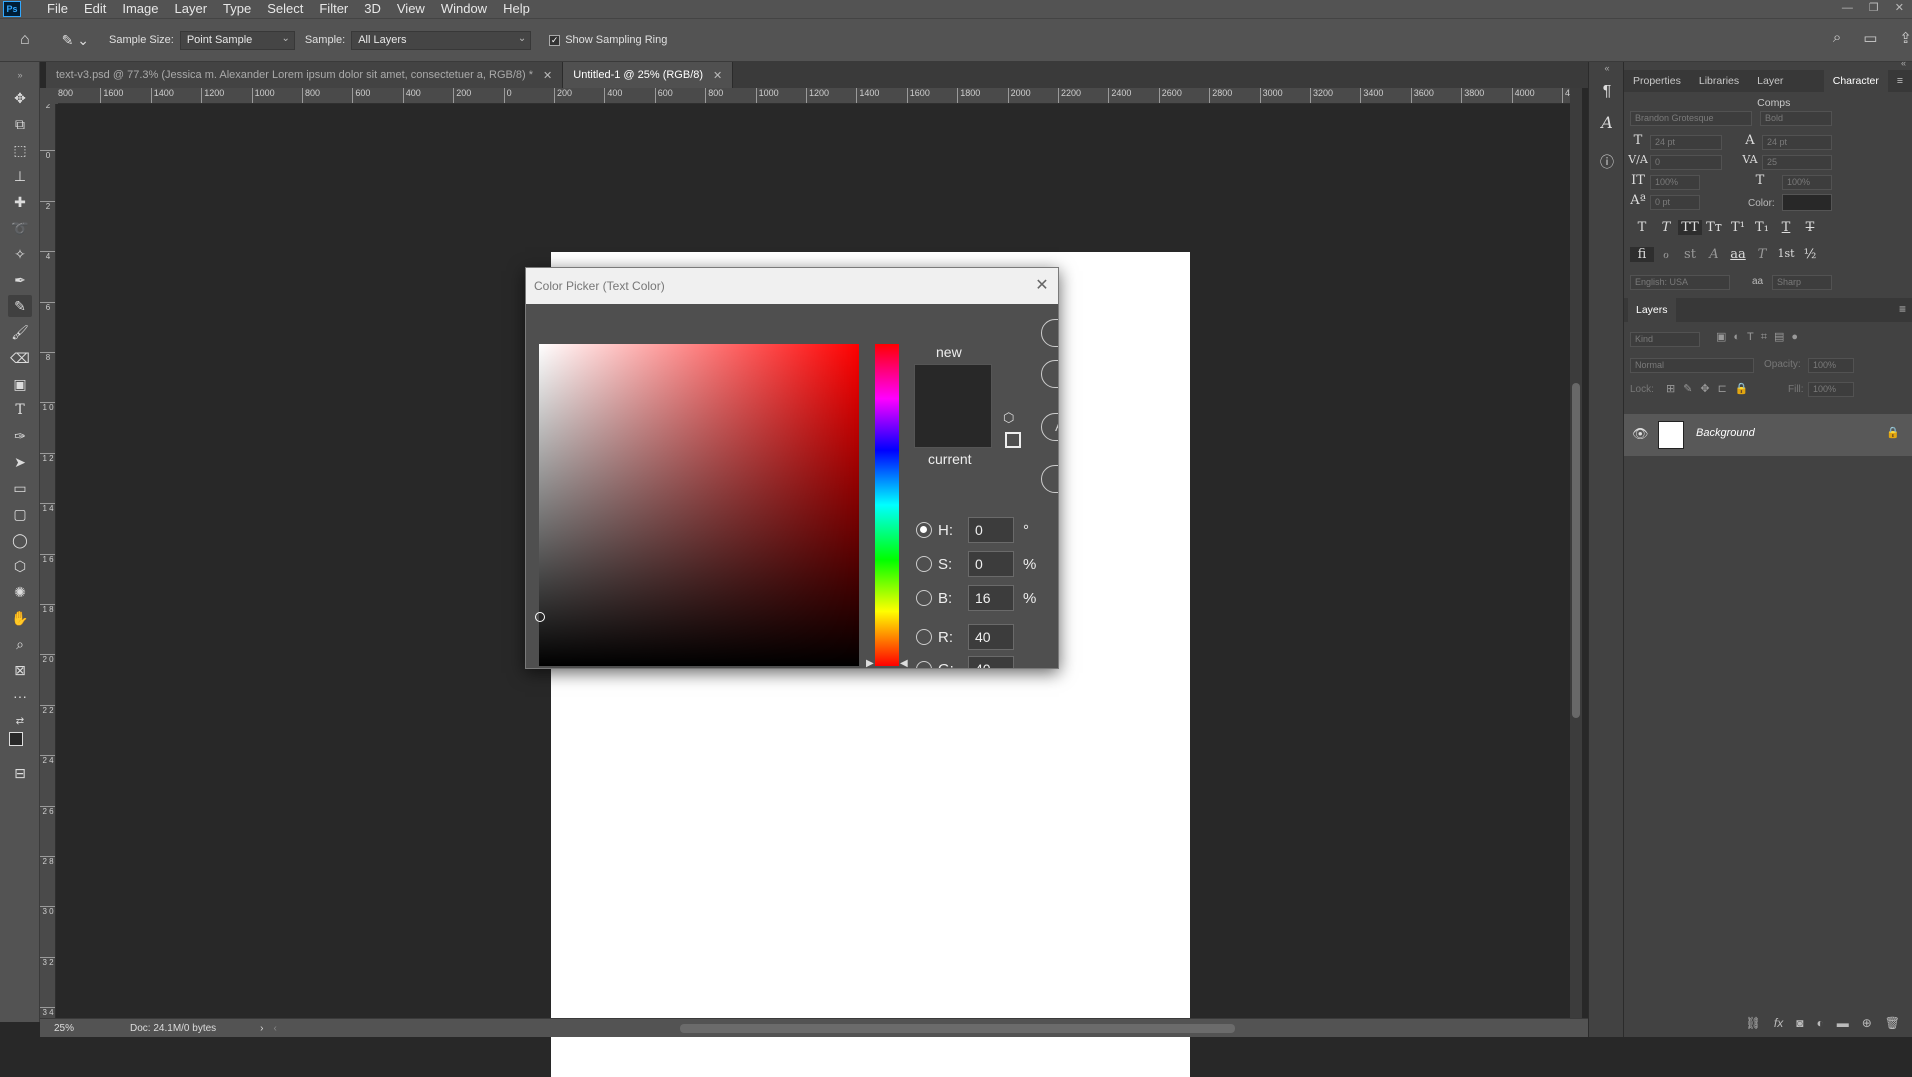 This screenshot has height=1077, width=1912. Describe the element at coordinates (20, 721) in the screenshot. I see `swap-colors-icon: ⇄` at that location.